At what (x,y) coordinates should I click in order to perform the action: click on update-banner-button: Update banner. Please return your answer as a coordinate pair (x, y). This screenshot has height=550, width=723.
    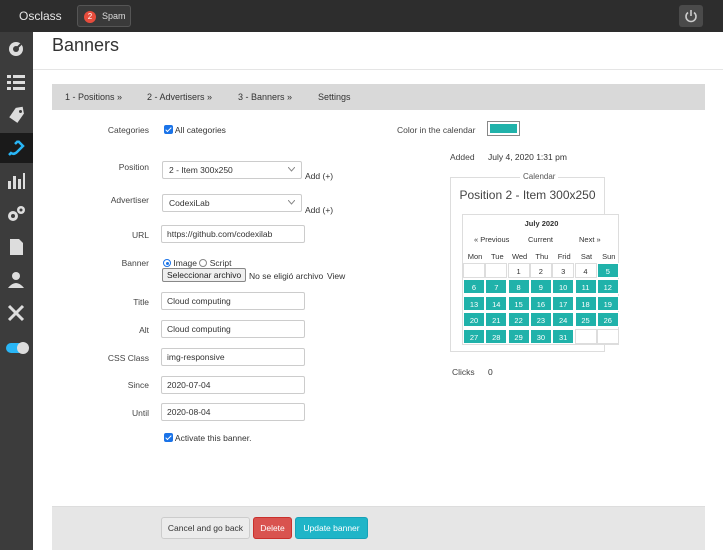
    Looking at the image, I should click on (331, 528).